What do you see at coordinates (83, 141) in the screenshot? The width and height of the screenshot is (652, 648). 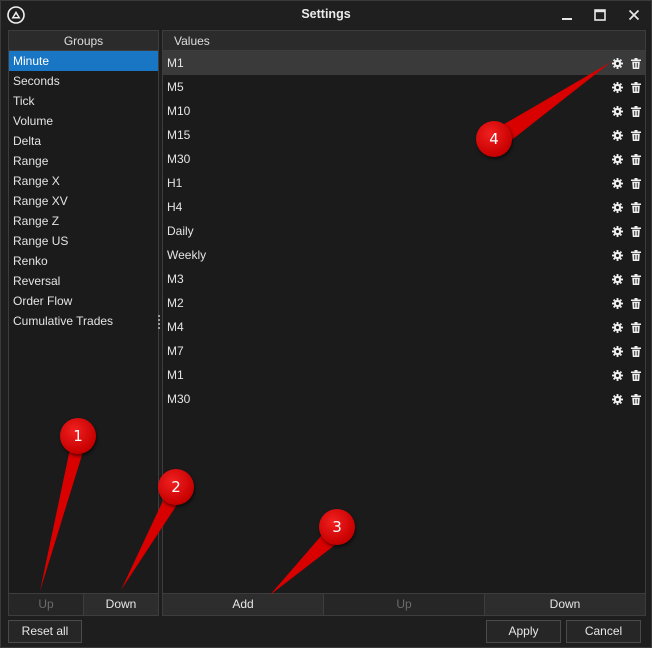 I see `group-item: Delta` at bounding box center [83, 141].